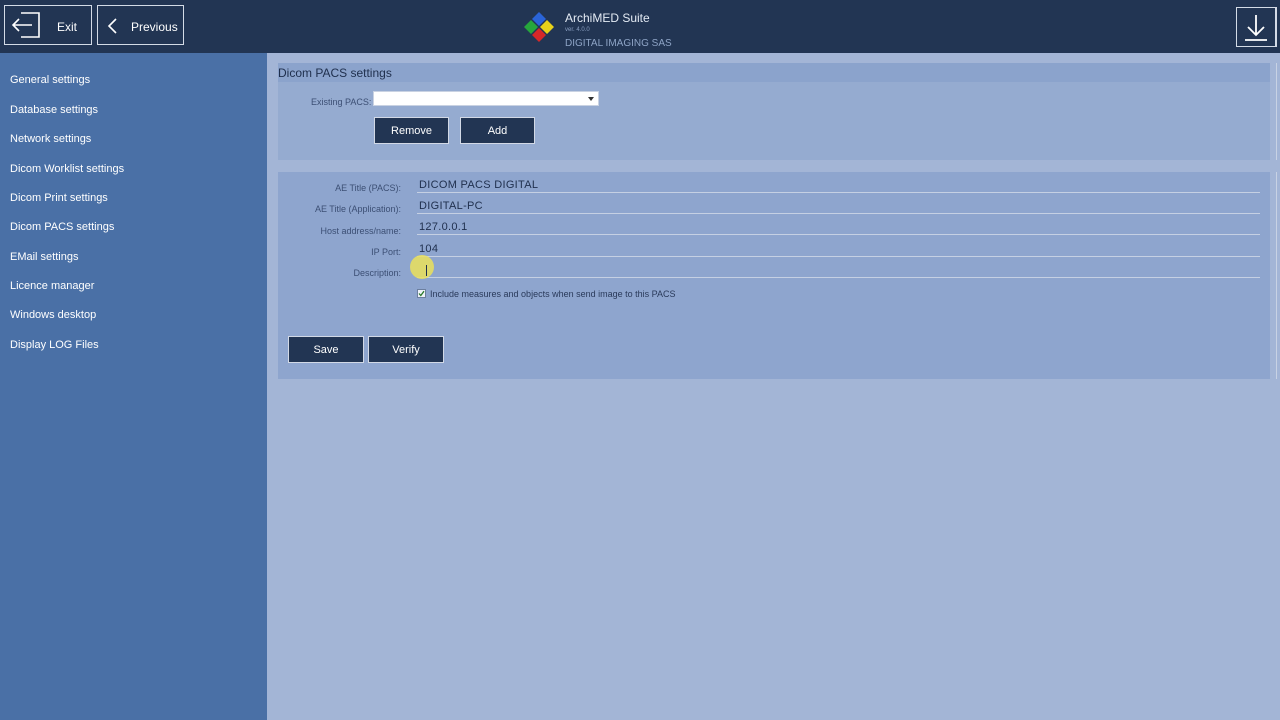 Image resolution: width=1280 pixels, height=720 pixels. Describe the element at coordinates (53, 315) in the screenshot. I see `sidebar-item-windows-desktop: Windows desktop` at that location.